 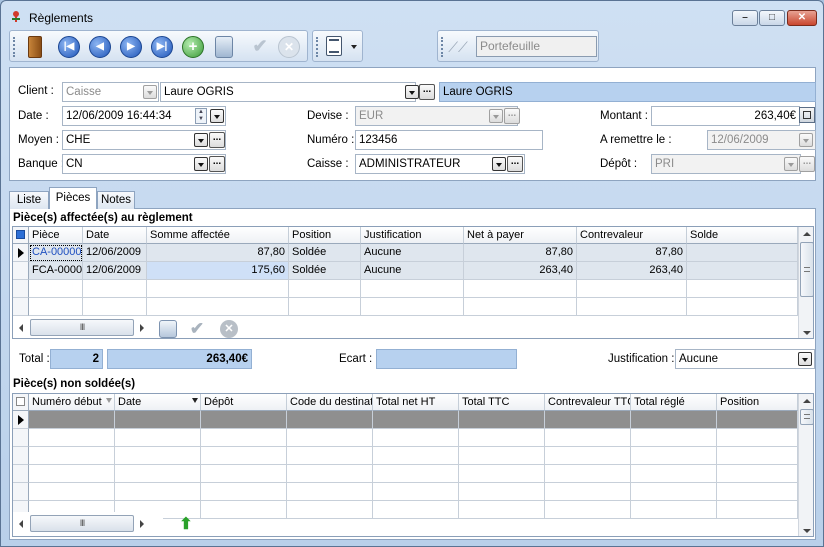 I want to click on maximize-button: □, so click(x=772, y=18).